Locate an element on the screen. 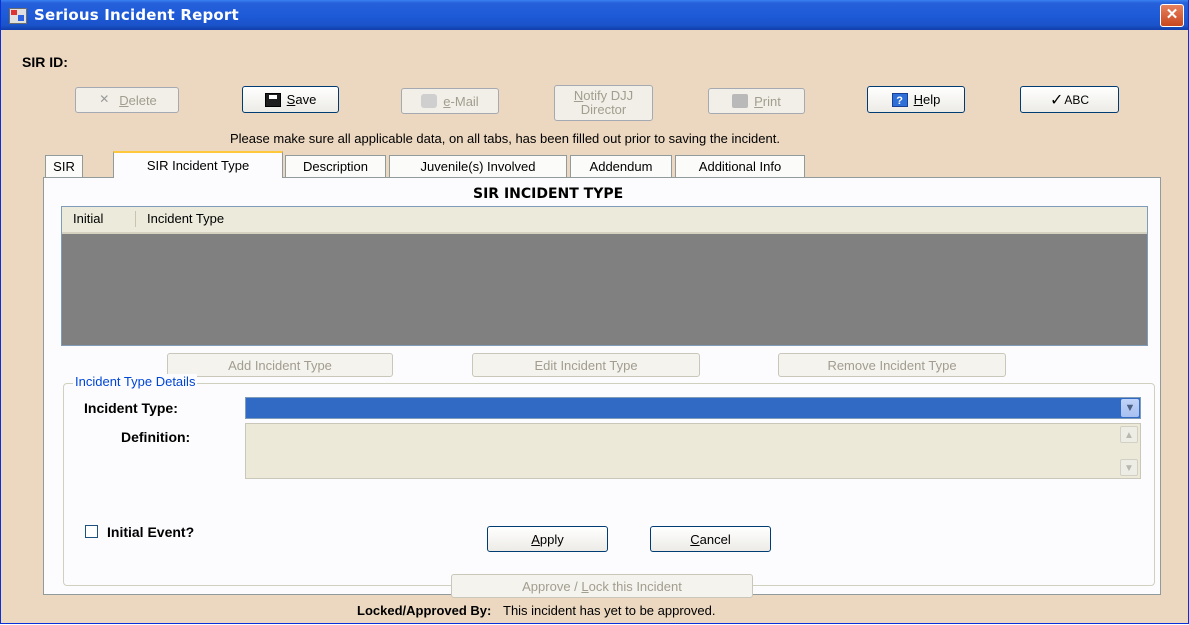 The image size is (1189, 625). details-group-legend: Incident Type Details is located at coordinates (135, 381).